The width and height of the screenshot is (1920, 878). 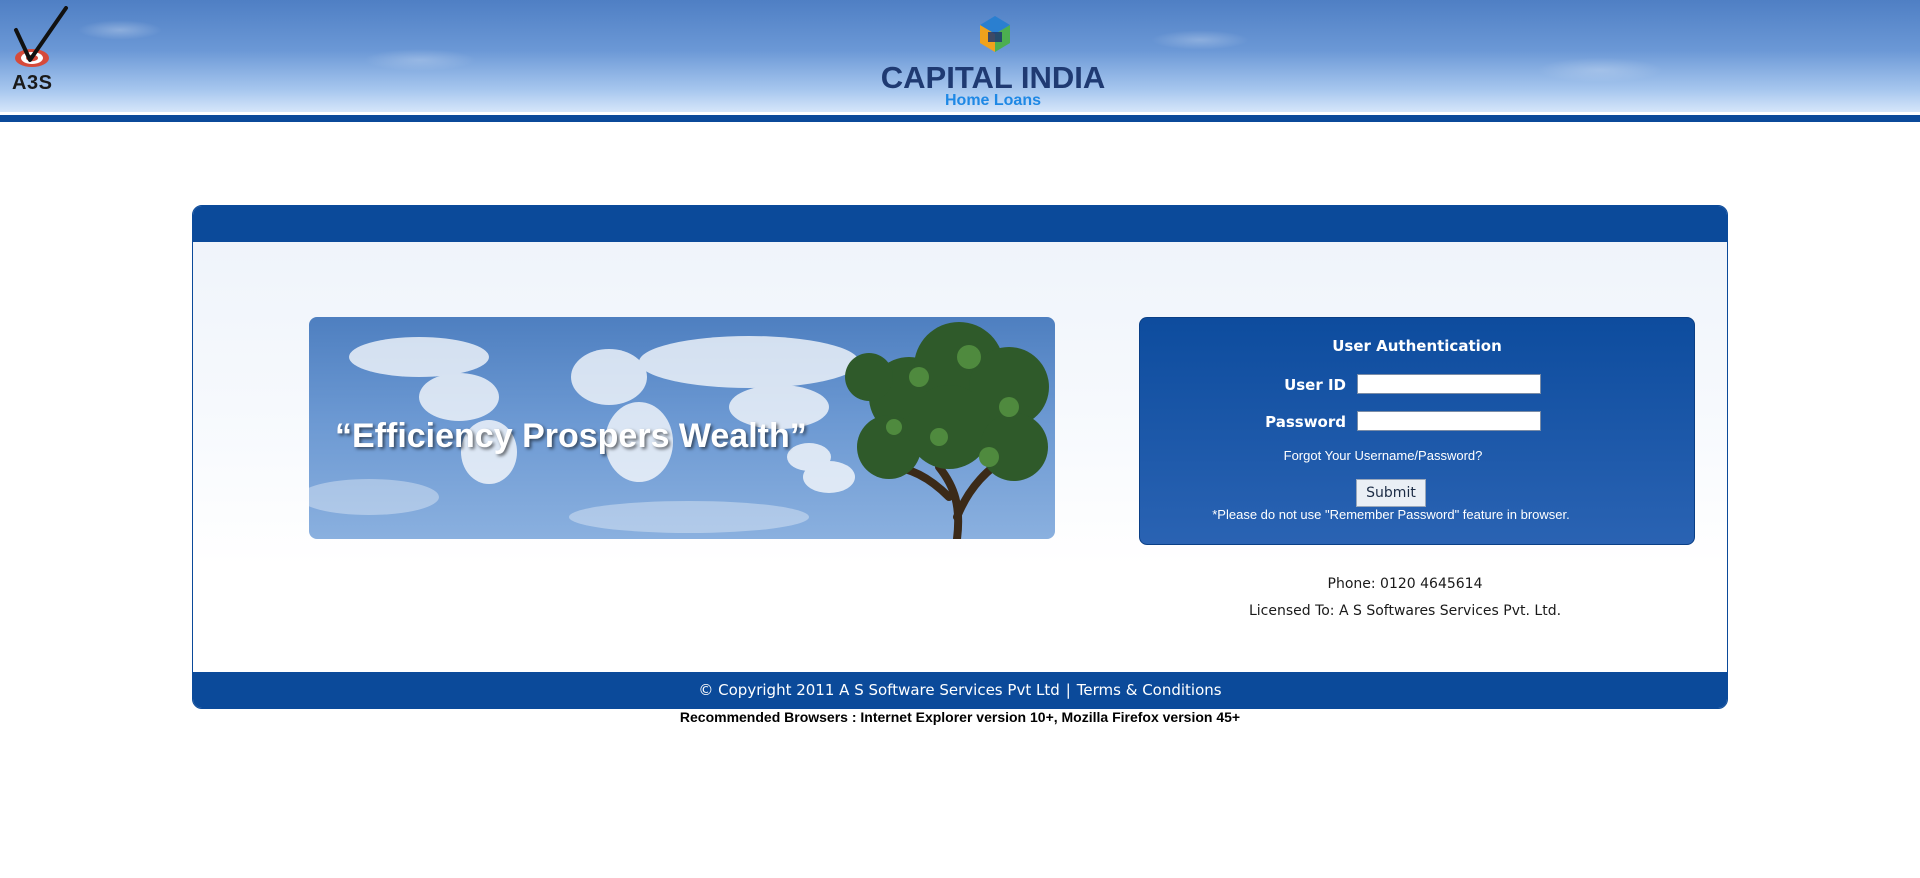 I want to click on user-id-input, so click(x=1449, y=384).